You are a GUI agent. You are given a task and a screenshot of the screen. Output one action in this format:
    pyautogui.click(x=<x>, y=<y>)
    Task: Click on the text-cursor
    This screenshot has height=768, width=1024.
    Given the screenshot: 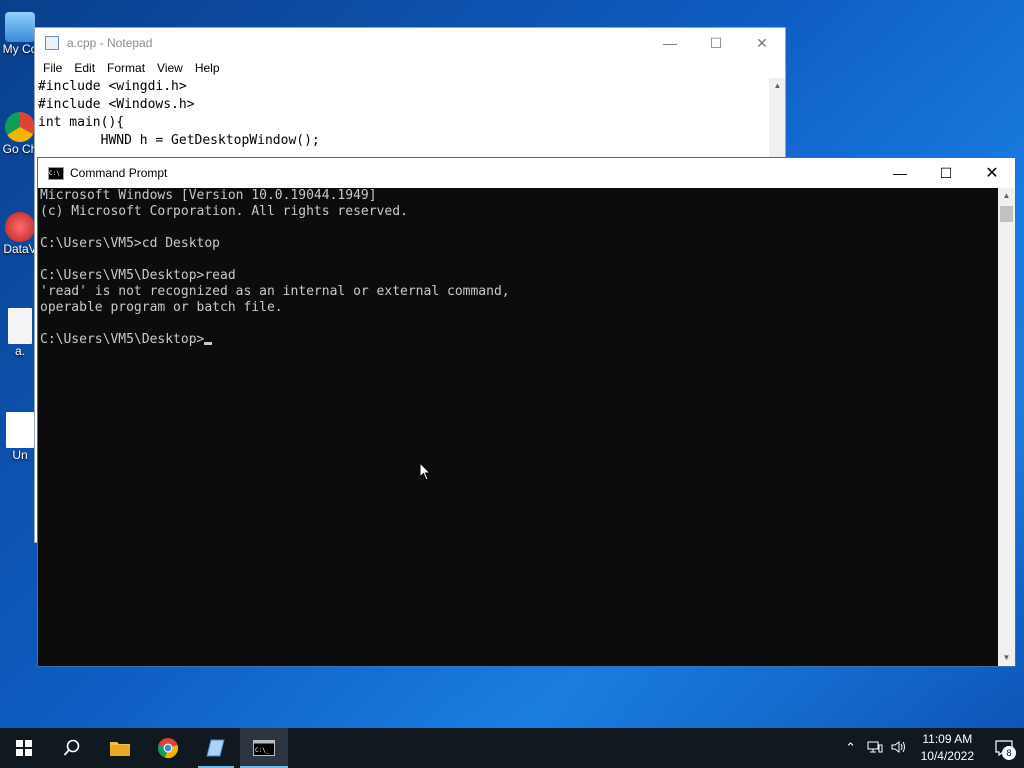 What is the action you would take?
    pyautogui.click(x=208, y=343)
    